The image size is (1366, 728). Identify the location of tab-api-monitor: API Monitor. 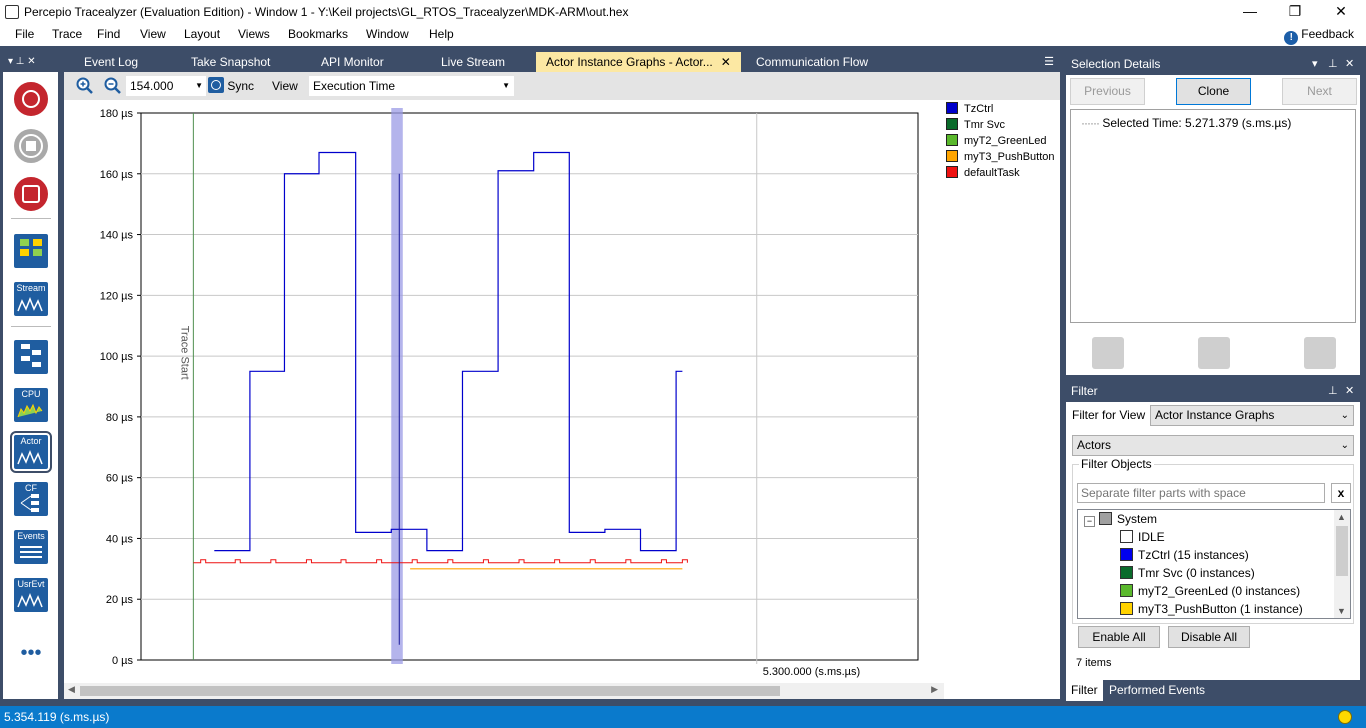
(352, 62).